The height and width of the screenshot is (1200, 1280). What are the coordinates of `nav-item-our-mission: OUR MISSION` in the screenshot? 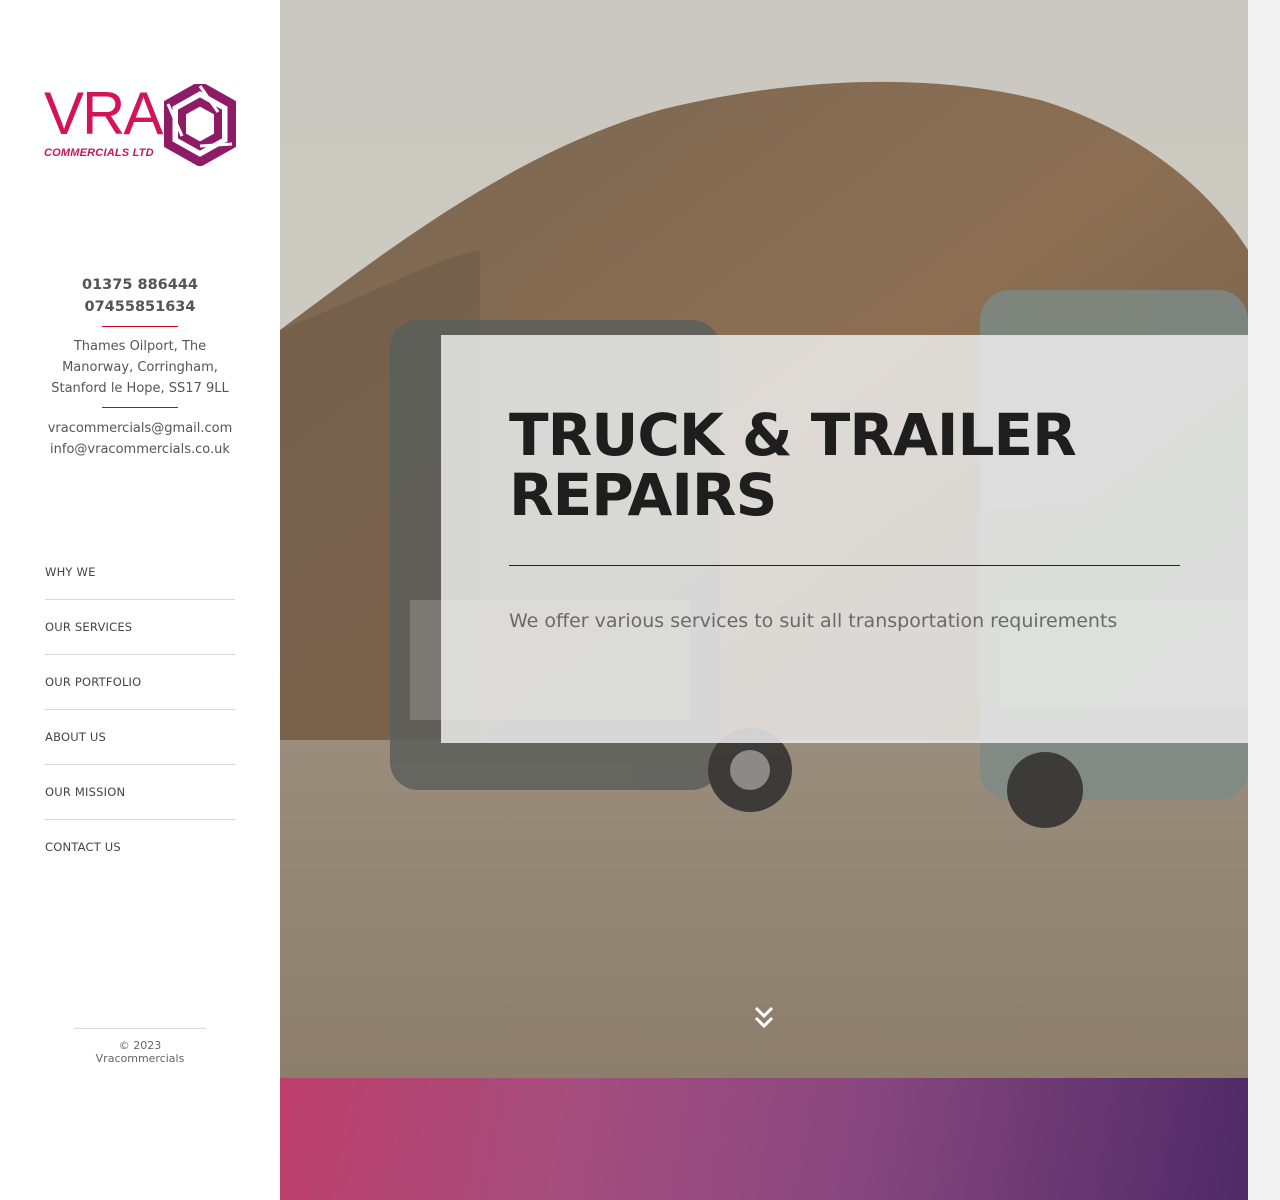 It's located at (140, 792).